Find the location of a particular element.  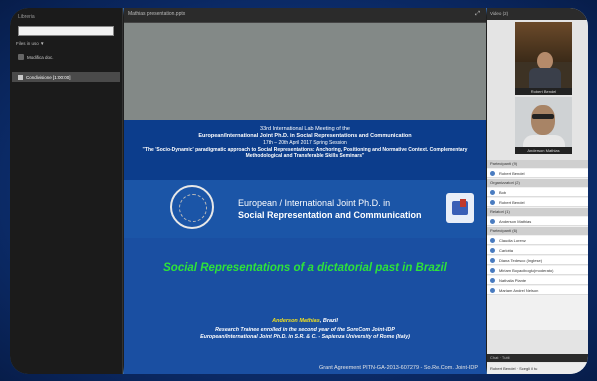

presenters-header: Relatori (1) is located at coordinates (537, 212).